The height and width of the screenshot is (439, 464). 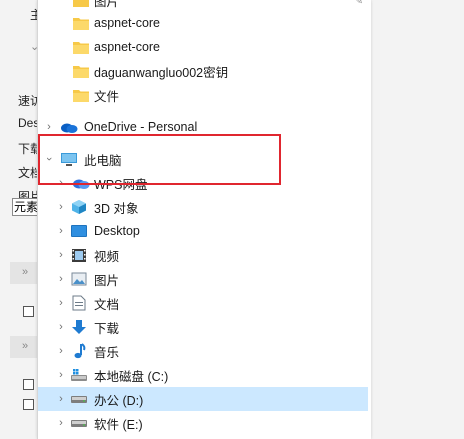 What do you see at coordinates (203, 207) in the screenshot?
I see `tree-item-3d-objects: › 3D 对象` at bounding box center [203, 207].